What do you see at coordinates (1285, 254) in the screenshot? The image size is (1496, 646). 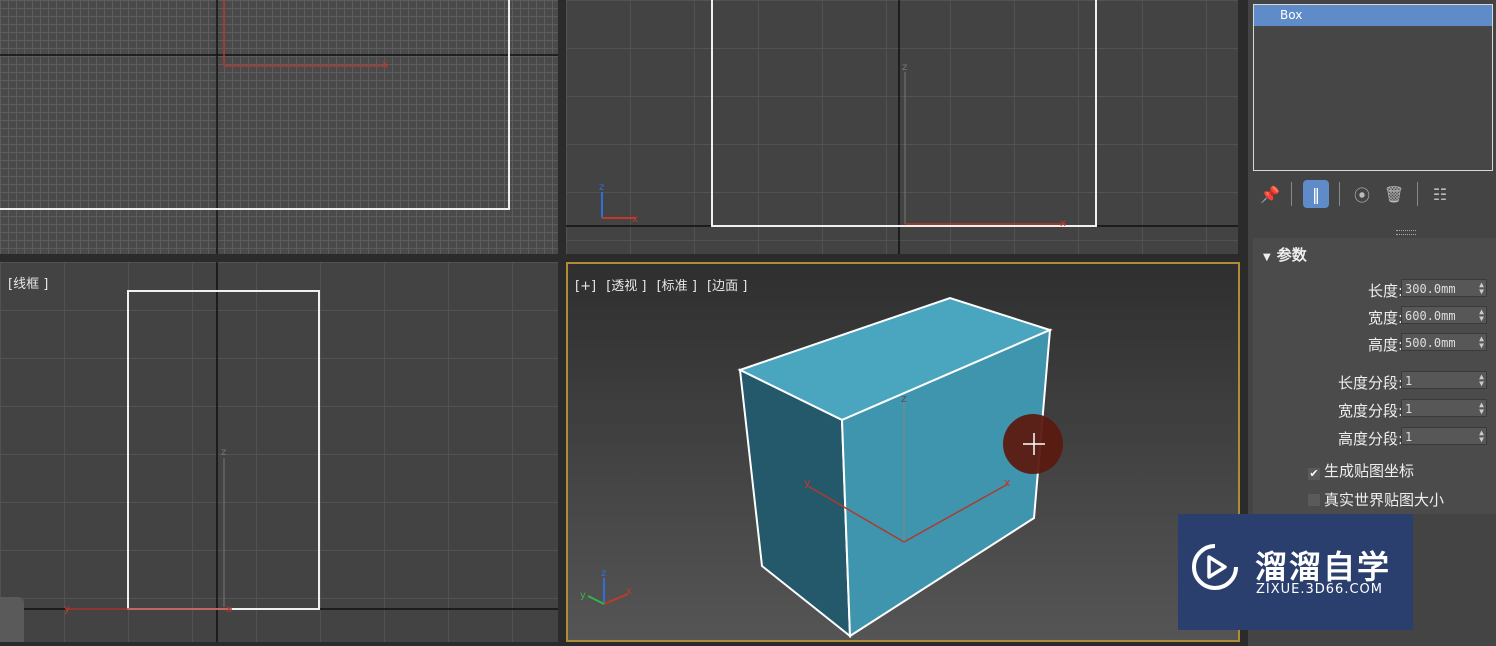 I see `rollout-title: ▼ 参数` at bounding box center [1285, 254].